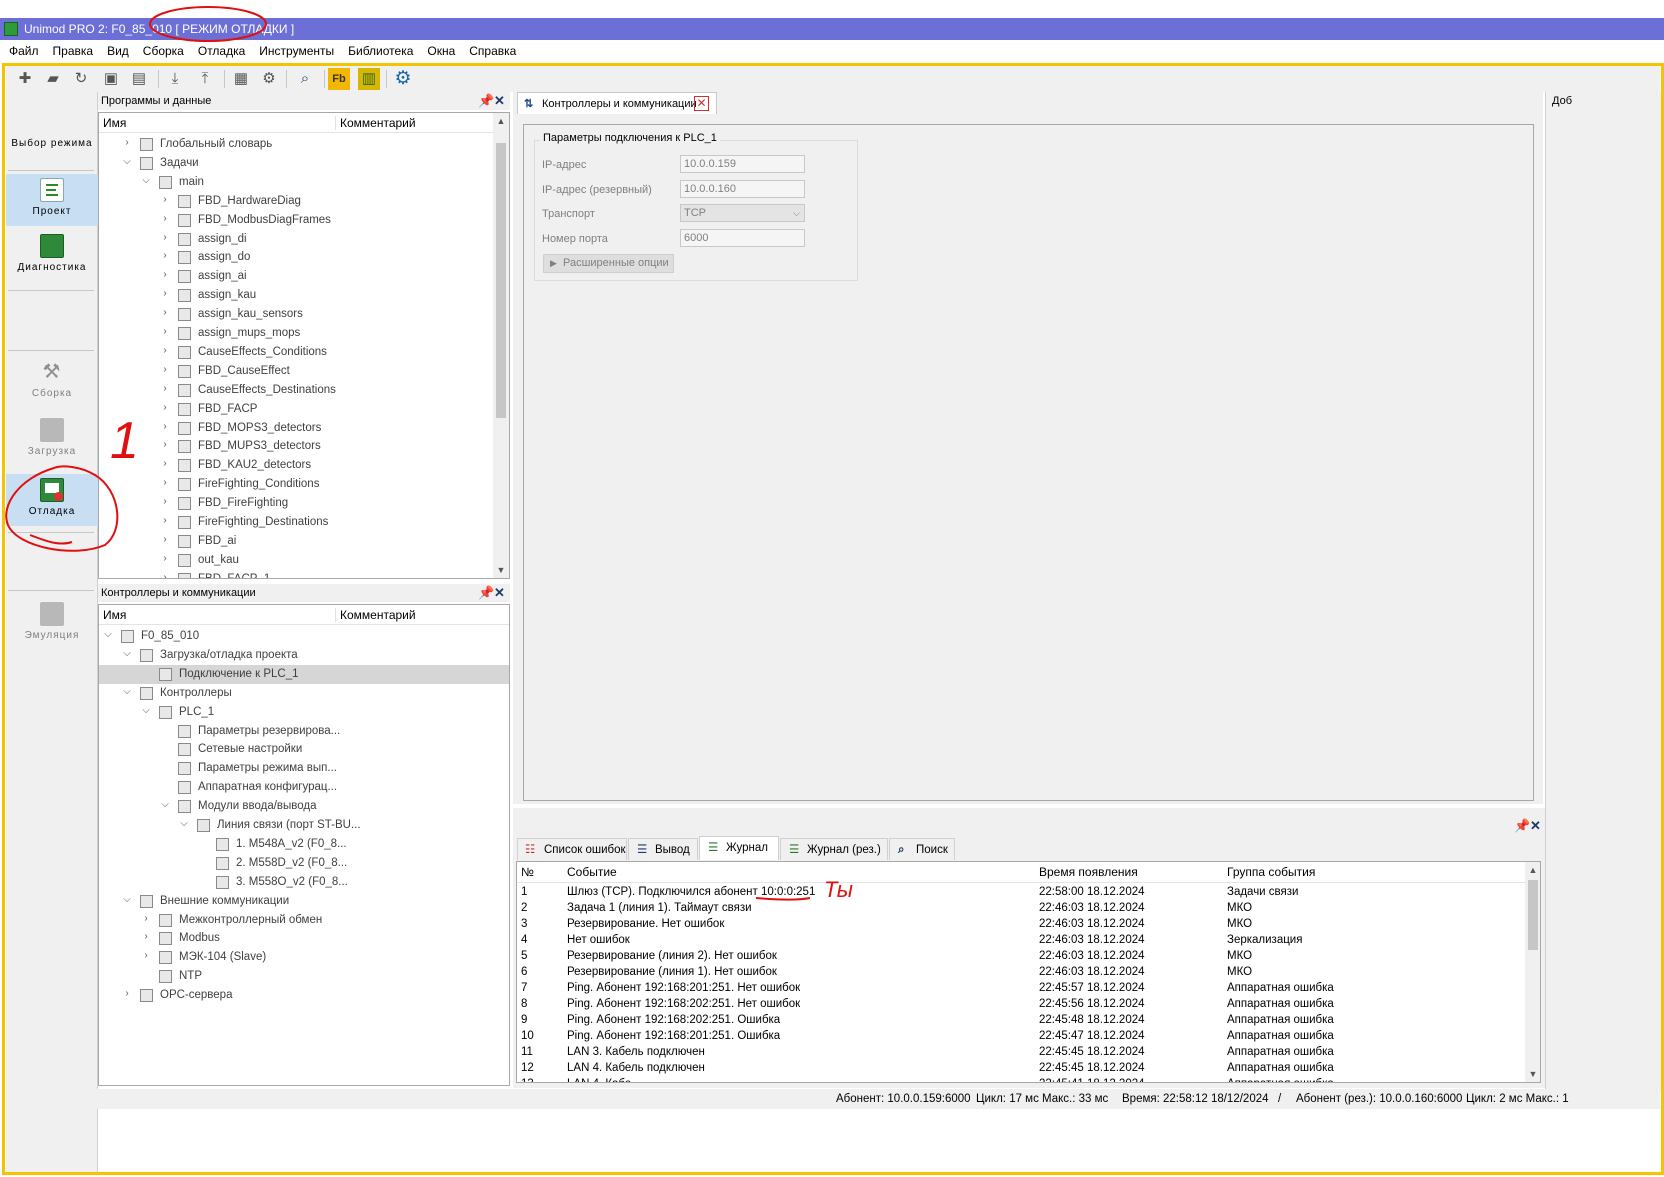 Image resolution: width=1664 pixels, height=1177 pixels. Describe the element at coordinates (241, 79) in the screenshot. I see `compile-icon: ▦` at that location.